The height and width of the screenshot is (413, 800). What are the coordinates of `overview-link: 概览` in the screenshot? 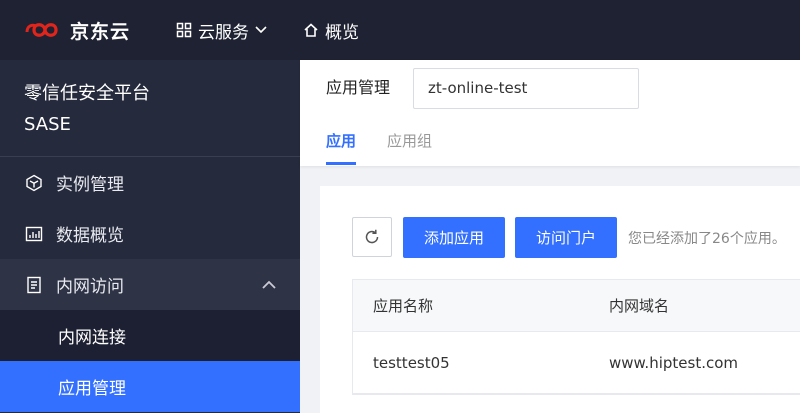 It's located at (331, 30).